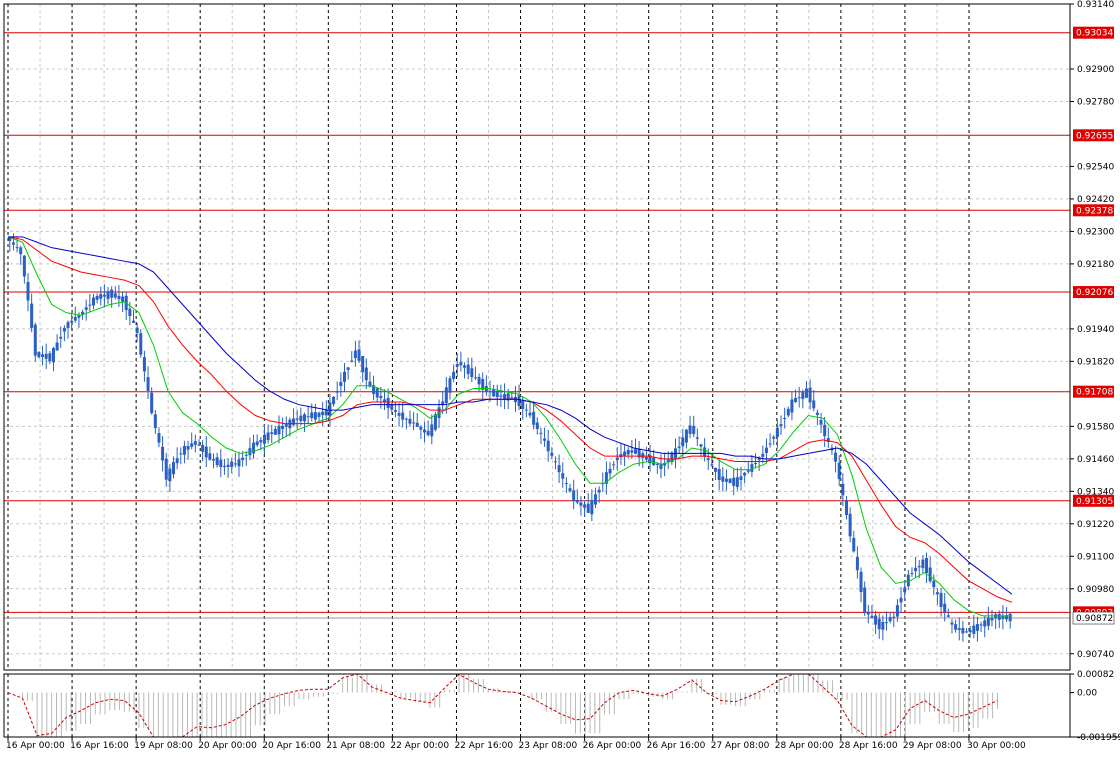 This screenshot has height=758, width=1120. What do you see at coordinates (1095, 167) in the screenshot?
I see `price-tick-label: 0.92540` at bounding box center [1095, 167].